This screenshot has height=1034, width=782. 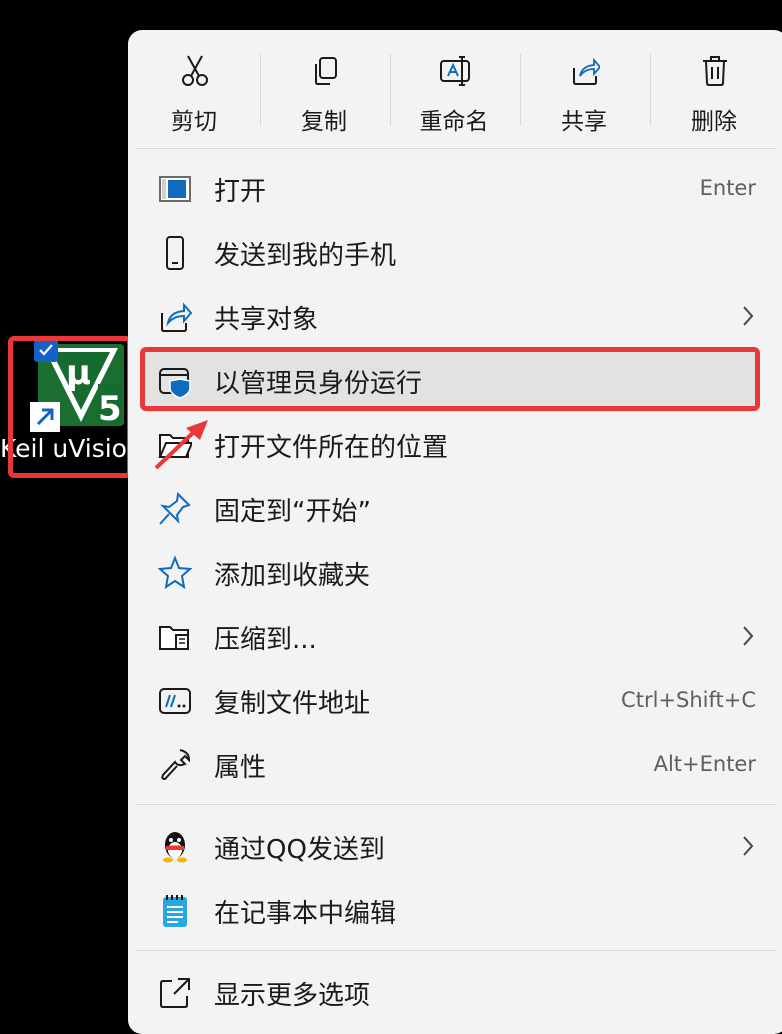 What do you see at coordinates (727, 188) in the screenshot?
I see `menu-item-shortcut: Enter` at bounding box center [727, 188].